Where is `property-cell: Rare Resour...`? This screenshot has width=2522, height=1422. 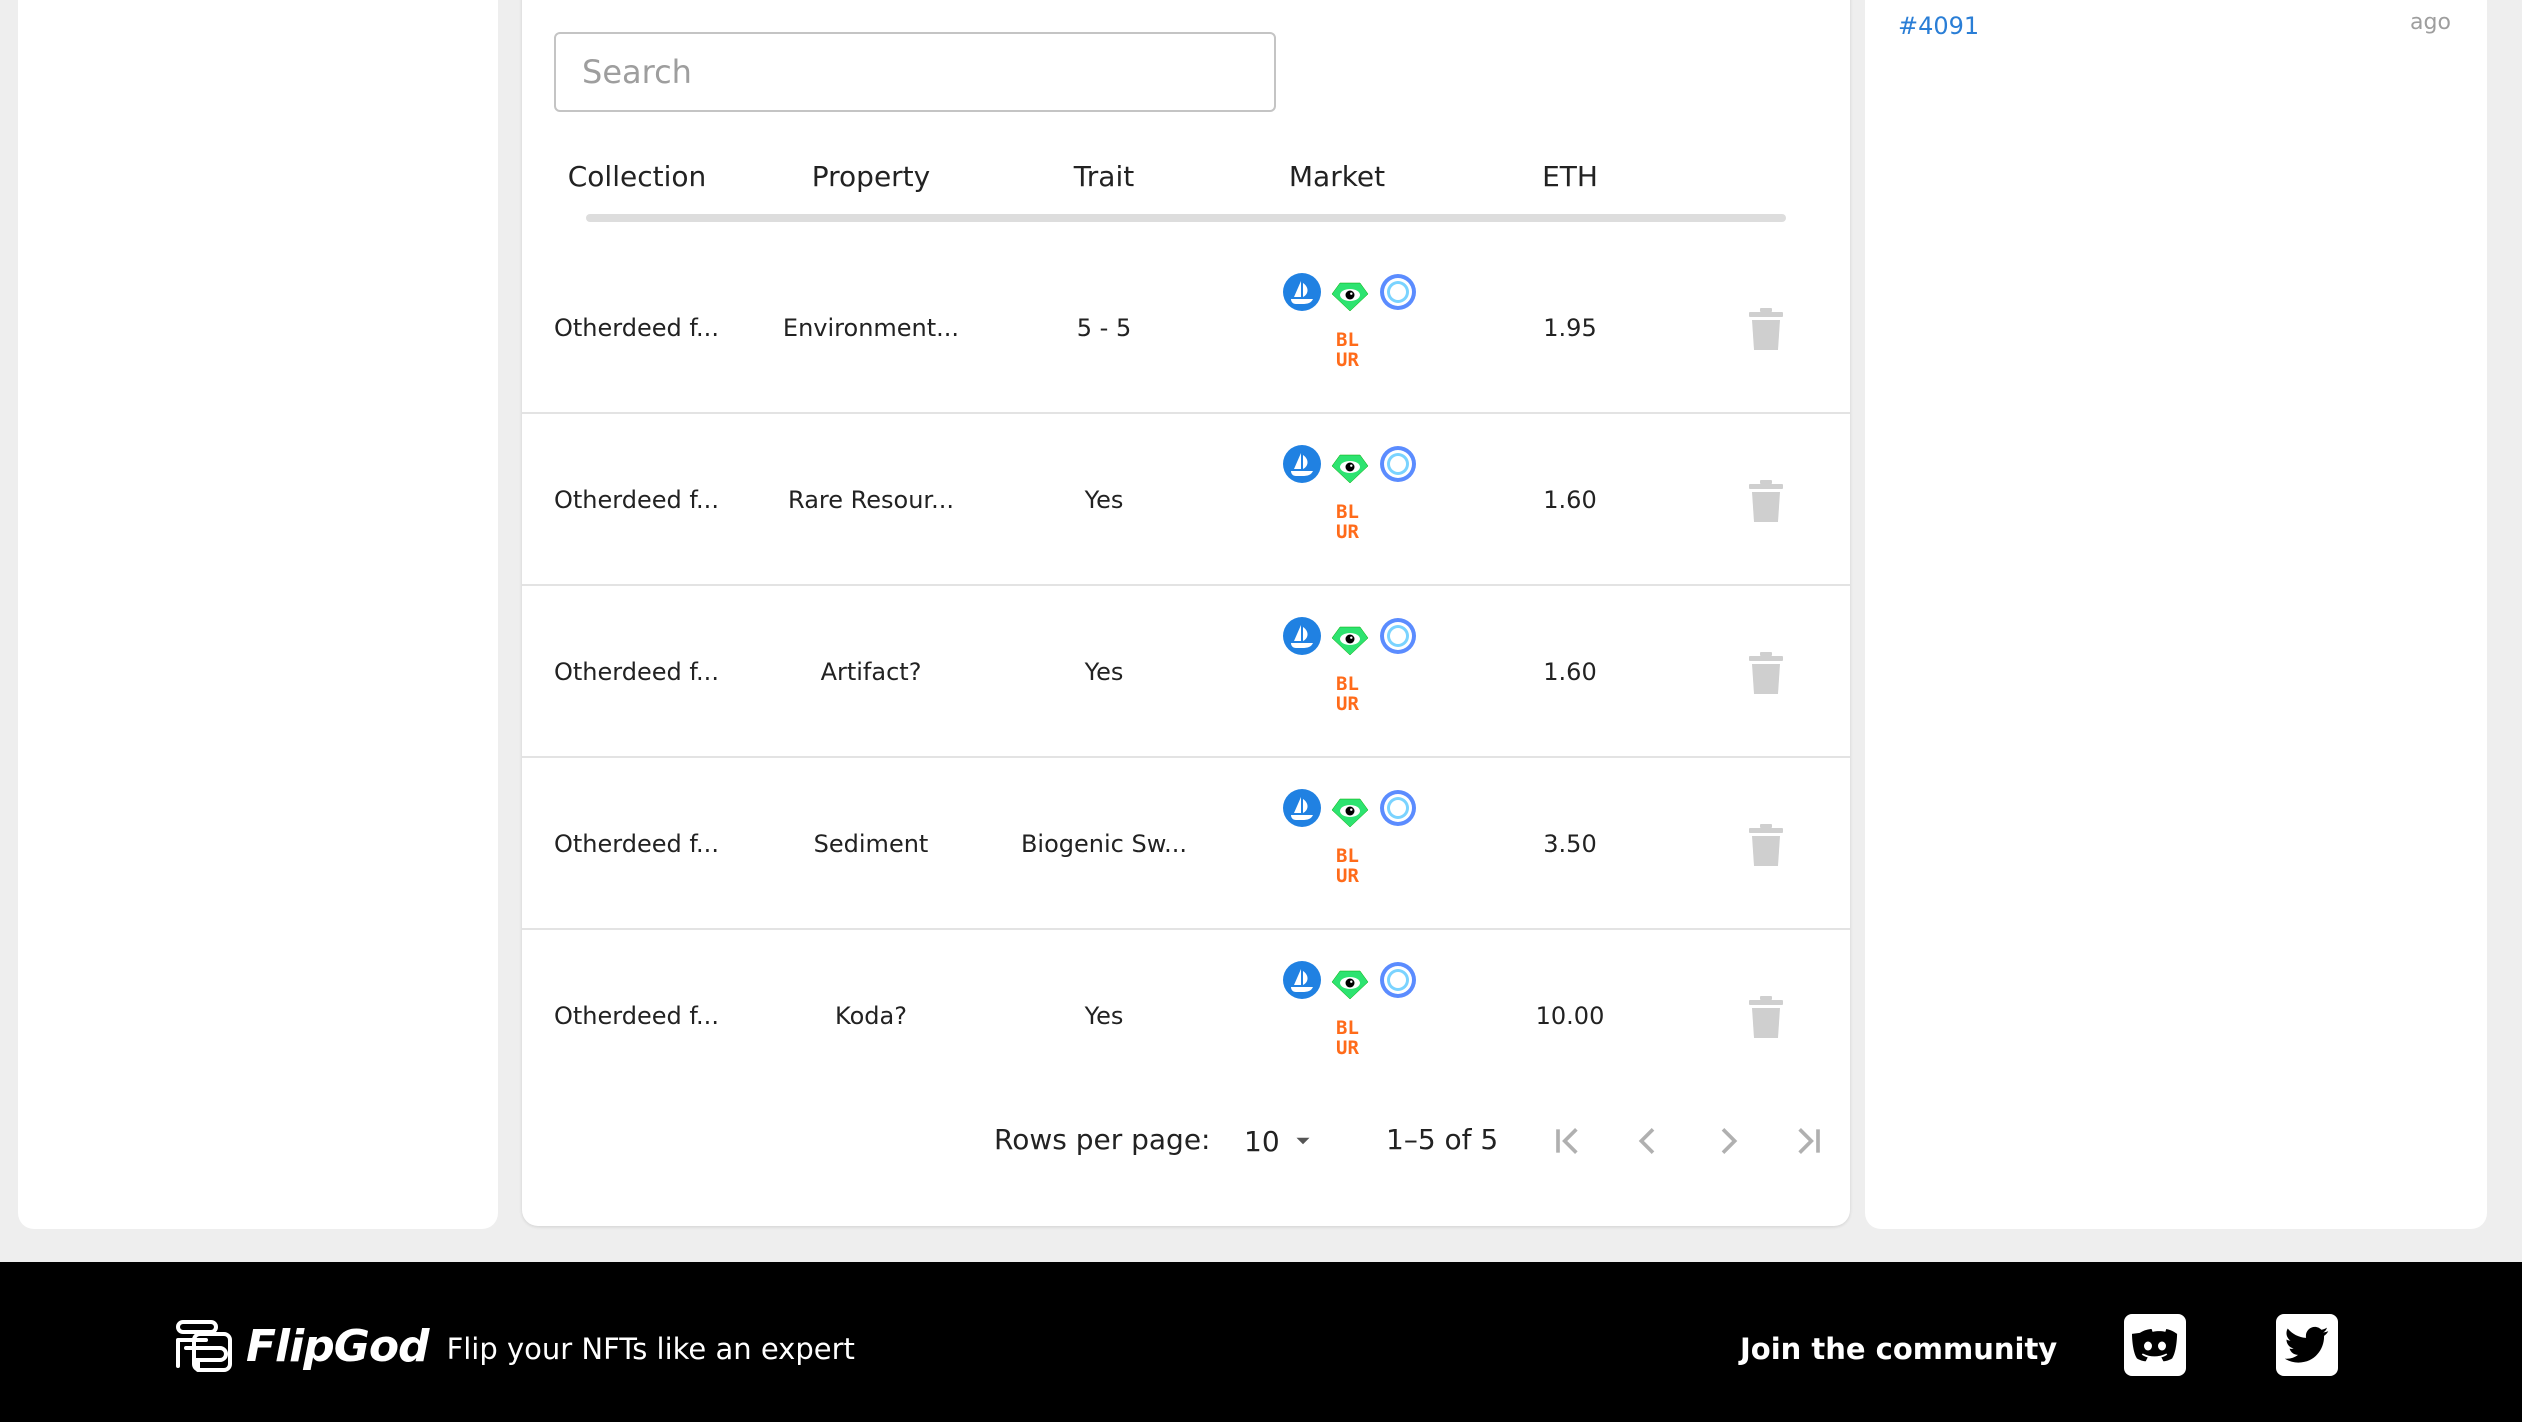 property-cell: Rare Resour... is located at coordinates (871, 500).